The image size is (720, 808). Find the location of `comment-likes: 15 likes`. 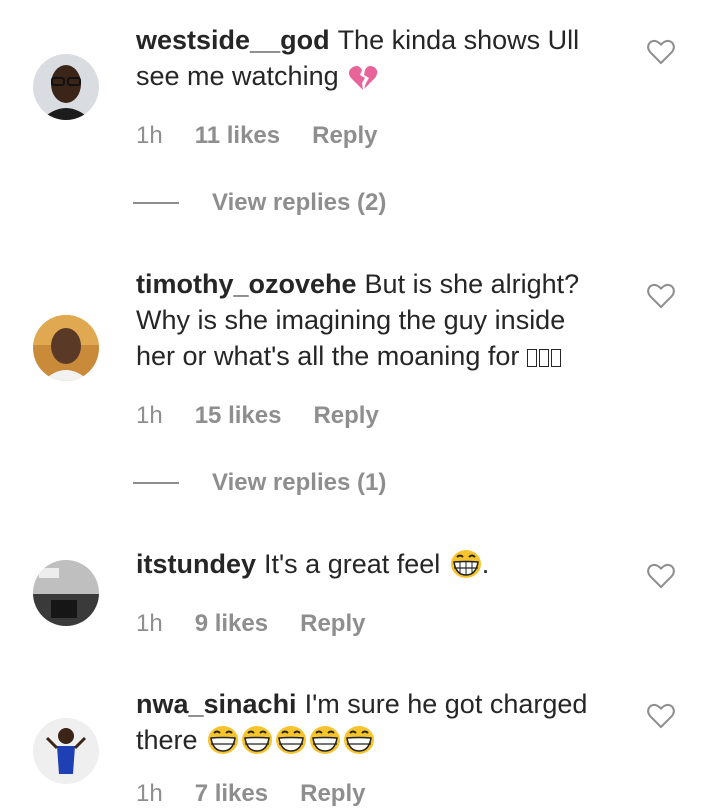

comment-likes: 15 likes is located at coordinates (238, 416).